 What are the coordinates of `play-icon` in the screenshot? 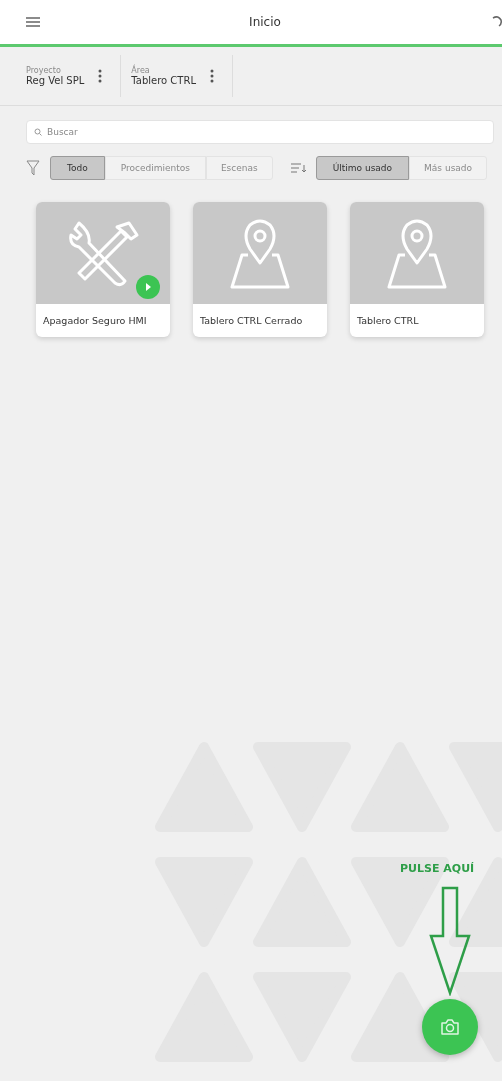 It's located at (148, 287).